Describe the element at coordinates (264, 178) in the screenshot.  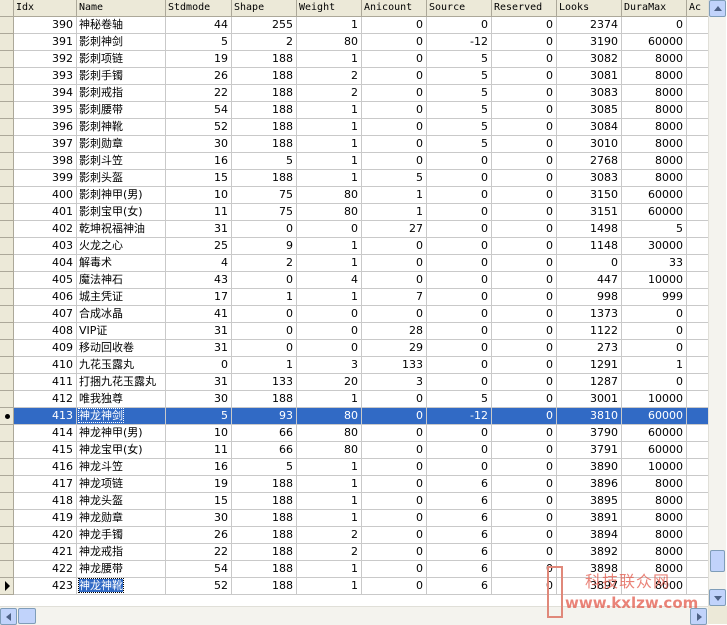
I see `cell-shape: 188` at that location.